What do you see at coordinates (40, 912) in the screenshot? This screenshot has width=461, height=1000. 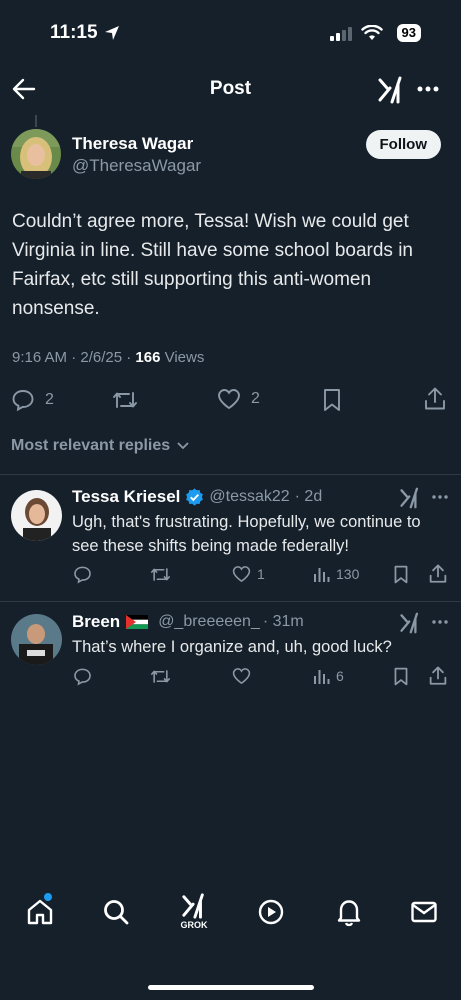 I see `home-icon` at bounding box center [40, 912].